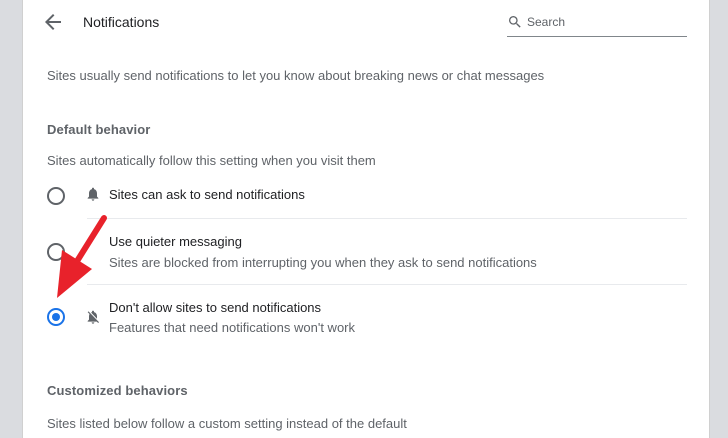 This screenshot has width=728, height=438. I want to click on option-allow-ask: Sites can ask to send notifications, so click(366, 197).